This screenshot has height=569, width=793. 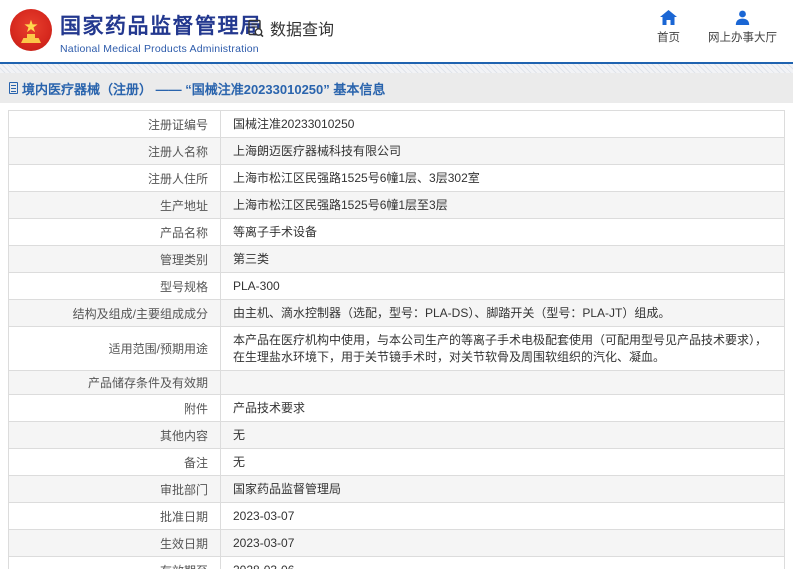 I want to click on table-row: 注册人名称 上海朗迈医疗器械科技有限公司, so click(x=396, y=151).